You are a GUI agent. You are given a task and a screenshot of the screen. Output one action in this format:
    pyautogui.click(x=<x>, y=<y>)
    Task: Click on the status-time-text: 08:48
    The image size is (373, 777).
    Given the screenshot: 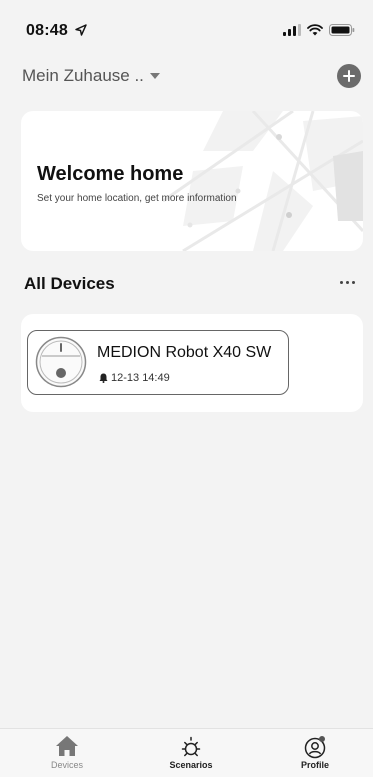 What is the action you would take?
    pyautogui.click(x=47, y=30)
    